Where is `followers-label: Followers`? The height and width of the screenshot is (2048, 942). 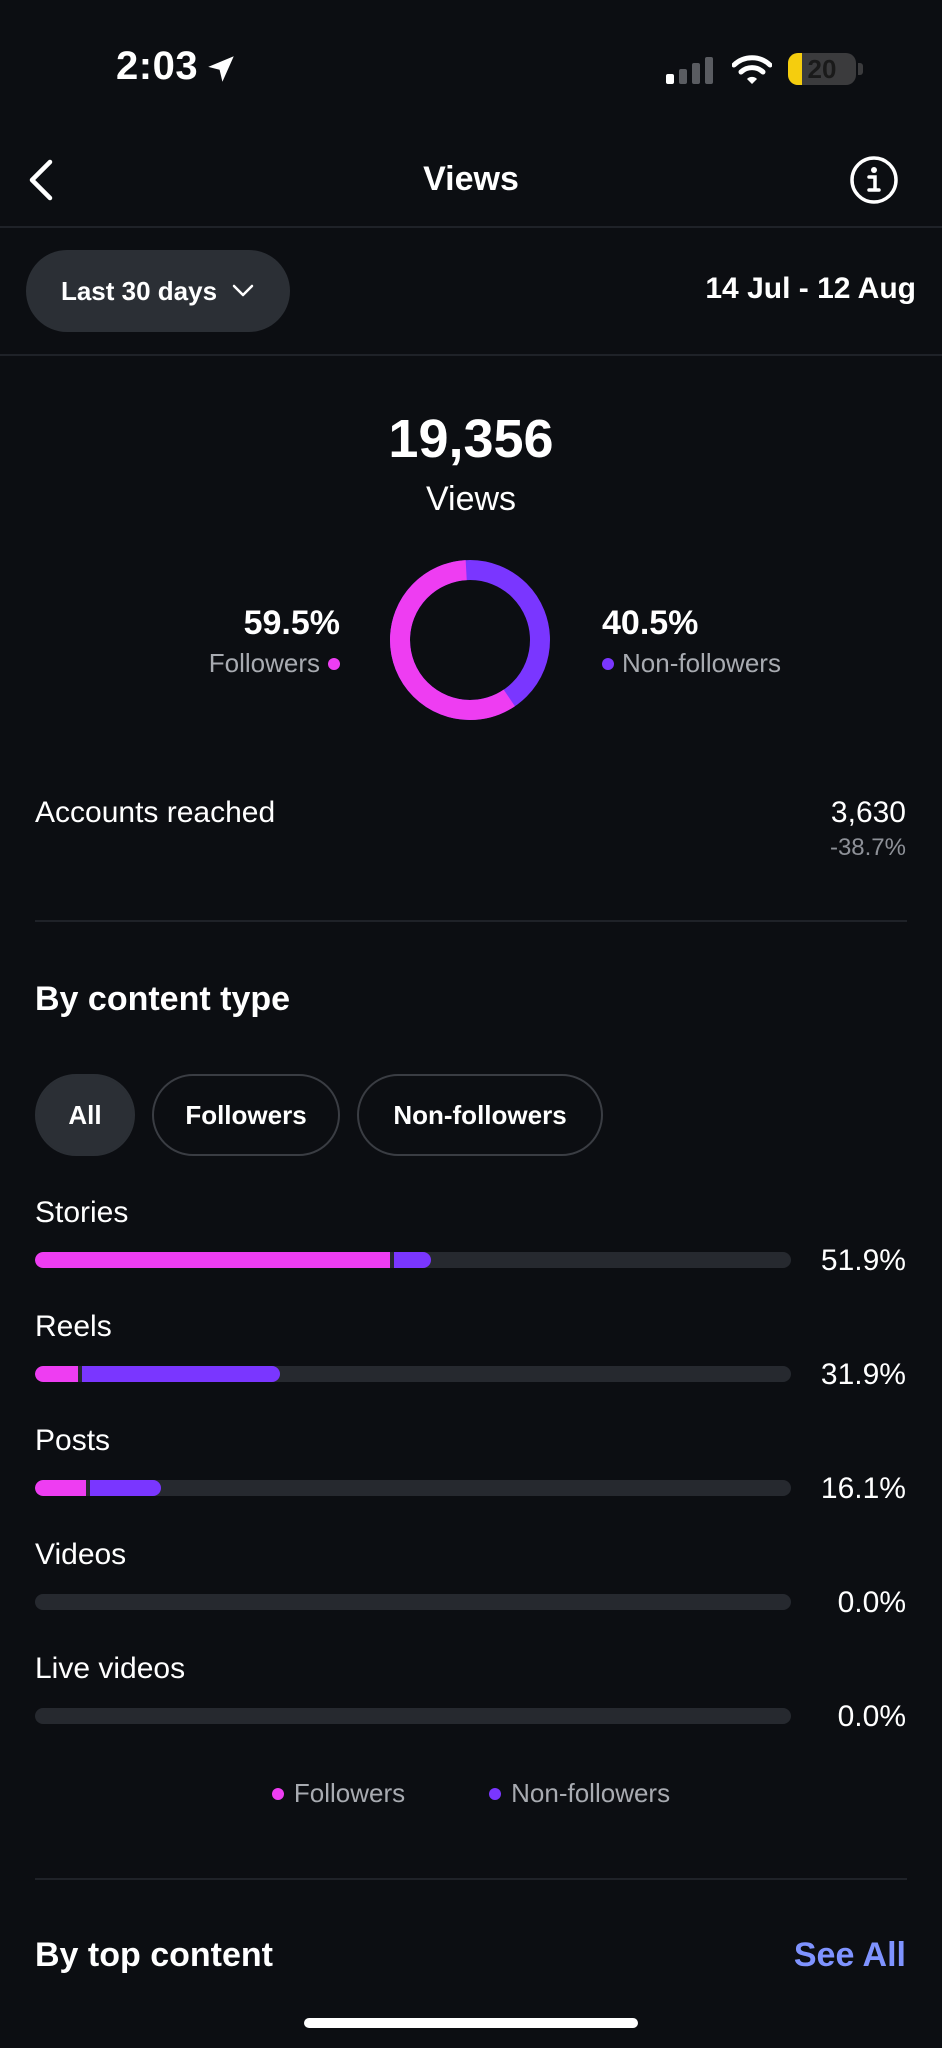
followers-label: Followers is located at coordinates (264, 663).